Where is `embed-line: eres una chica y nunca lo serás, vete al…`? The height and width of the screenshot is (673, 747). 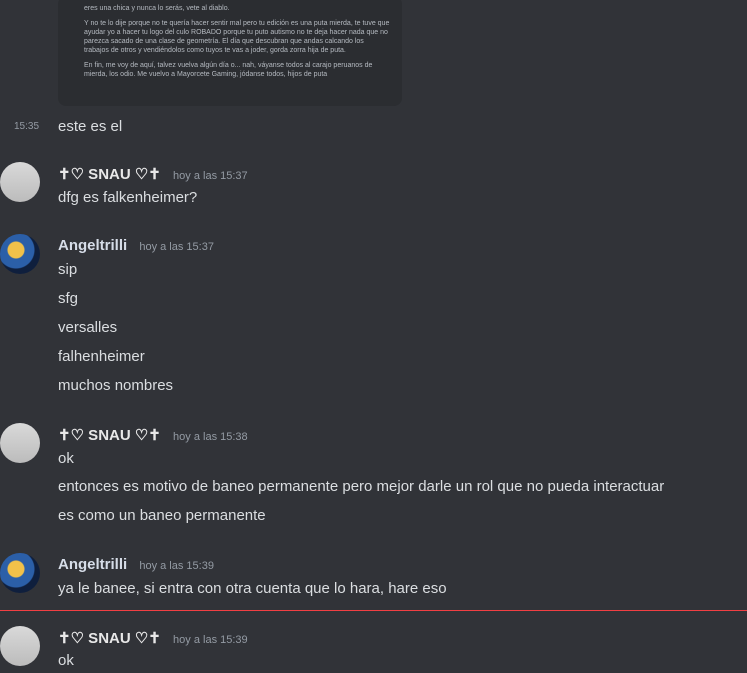
embed-line: eres una chica y nunca lo serás, vete al… is located at coordinates (157, 8).